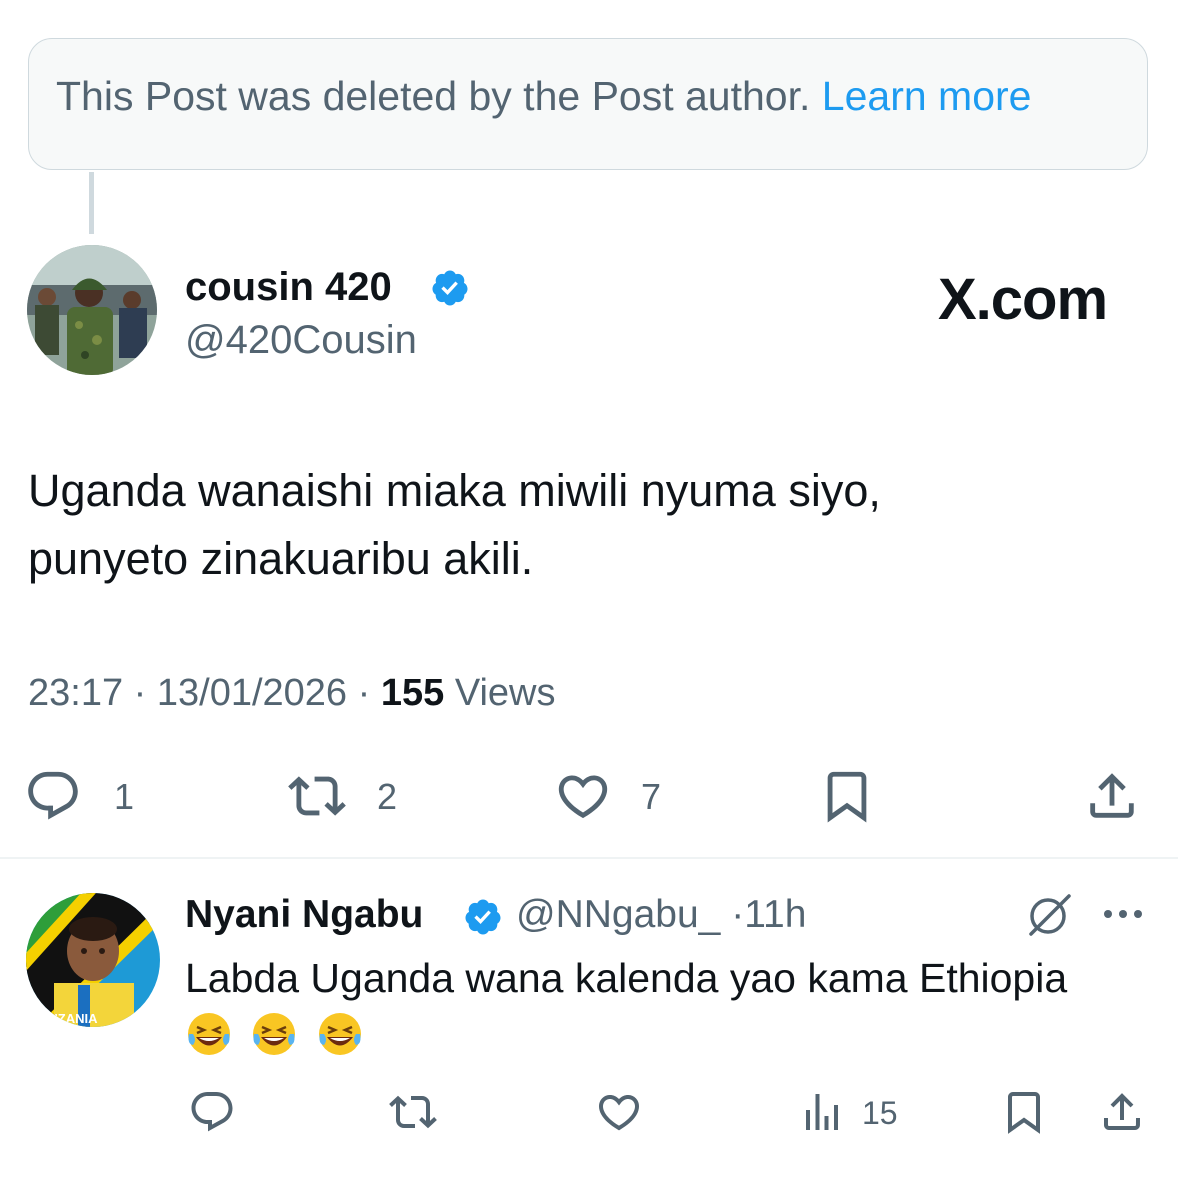 The image size is (1178, 1200). What do you see at coordinates (281, 558) in the screenshot?
I see `post-text-line: punyeto zinakuaribu akili.` at bounding box center [281, 558].